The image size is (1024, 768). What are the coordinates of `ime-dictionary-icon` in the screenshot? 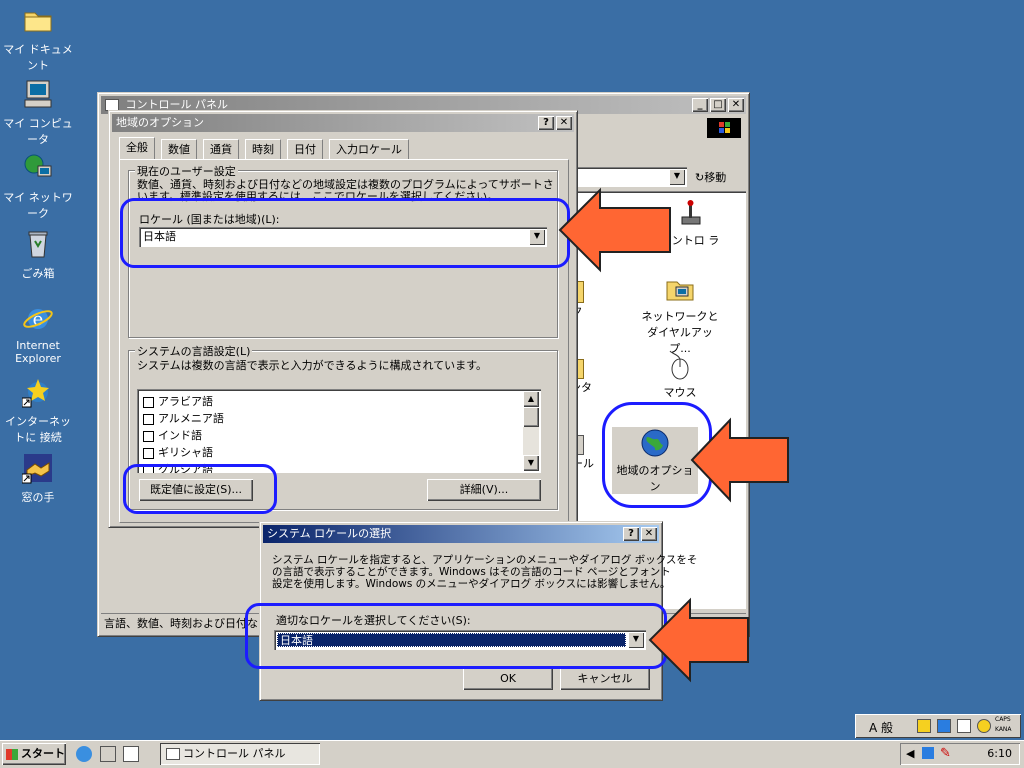 It's located at (964, 726).